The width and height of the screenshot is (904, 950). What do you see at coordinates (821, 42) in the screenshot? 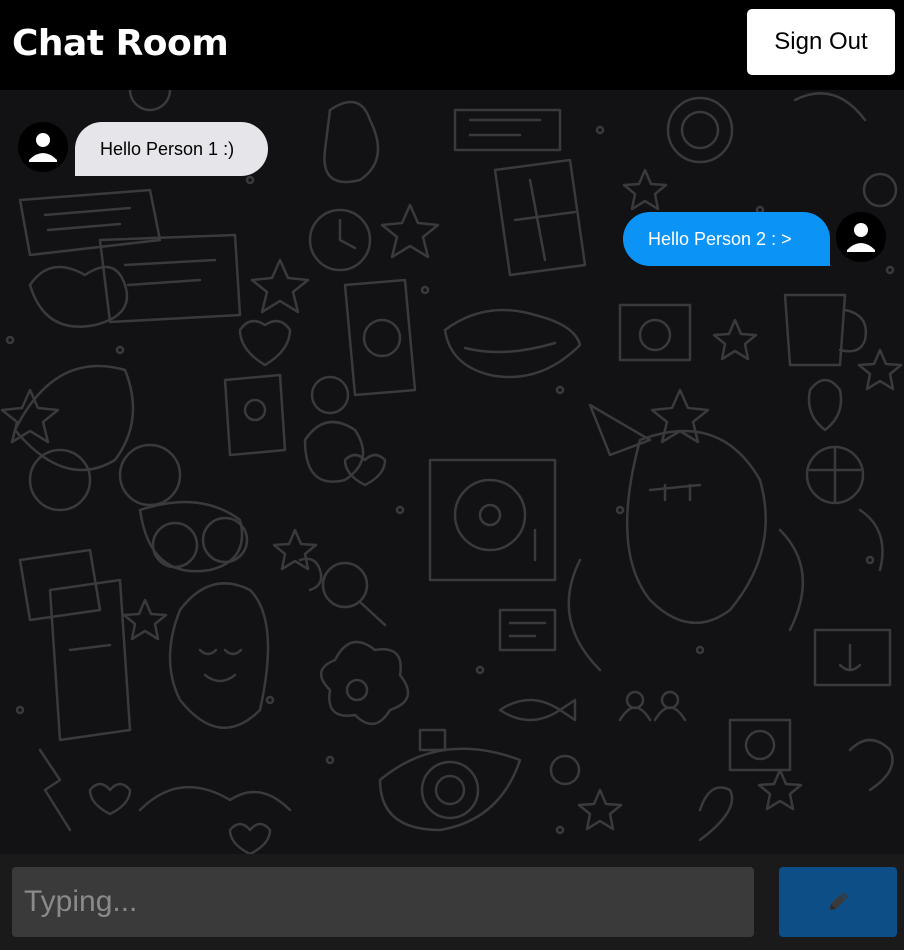
I see `sign-out-button: Sign Out` at bounding box center [821, 42].